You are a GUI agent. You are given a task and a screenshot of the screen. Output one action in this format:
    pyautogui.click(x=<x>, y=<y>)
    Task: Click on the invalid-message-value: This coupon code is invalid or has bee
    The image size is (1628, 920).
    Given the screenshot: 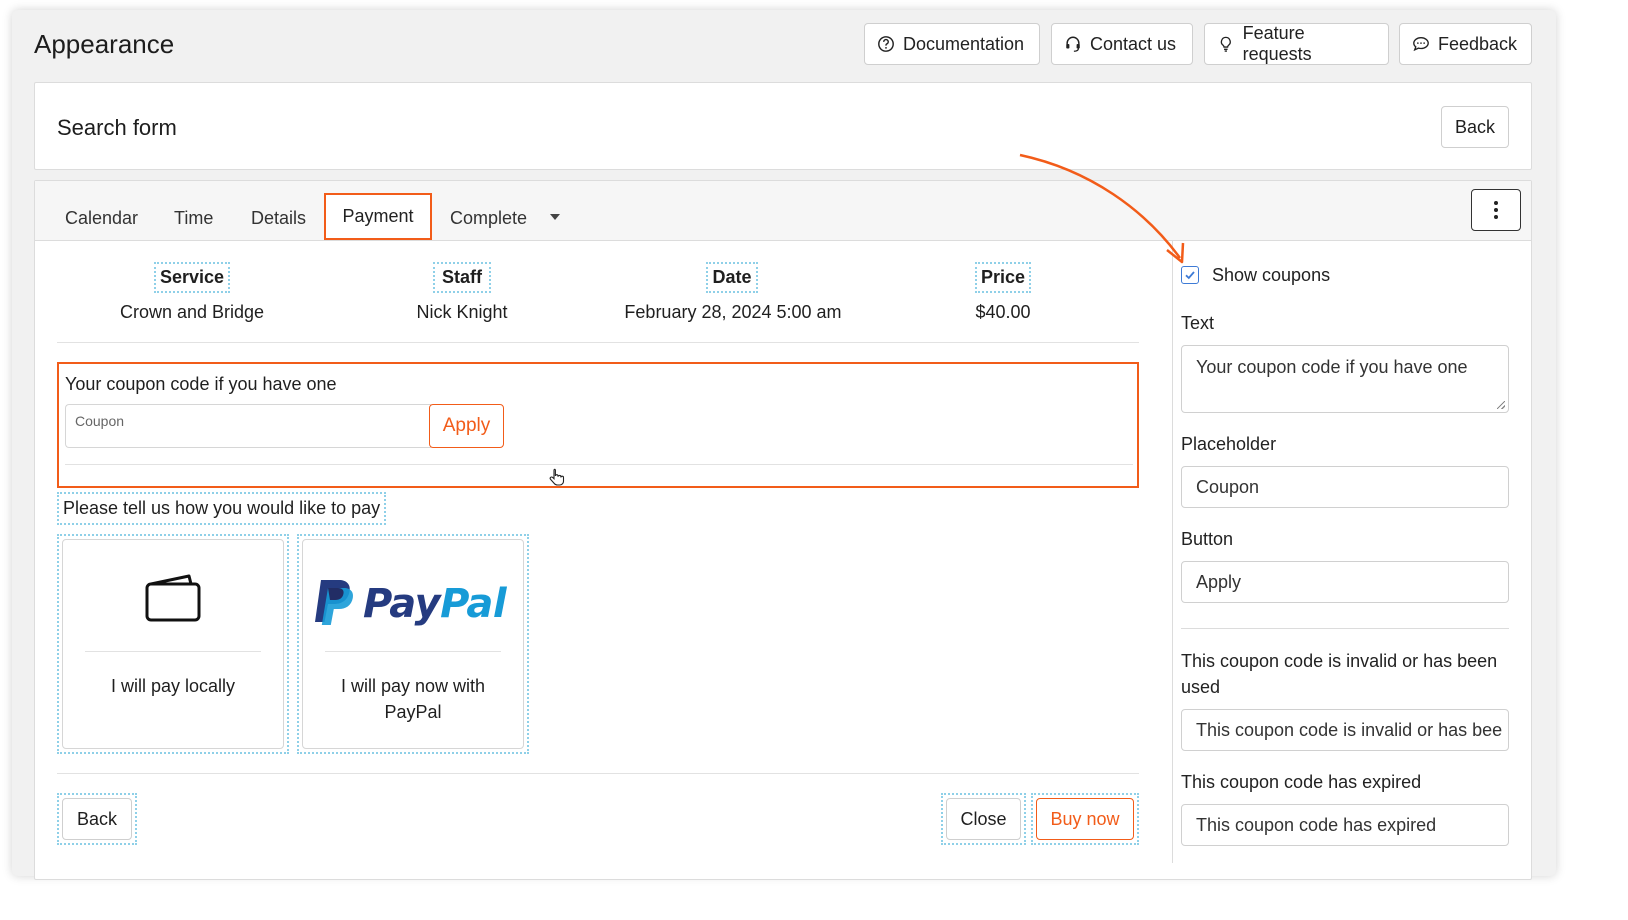 What is the action you would take?
    pyautogui.click(x=1349, y=729)
    